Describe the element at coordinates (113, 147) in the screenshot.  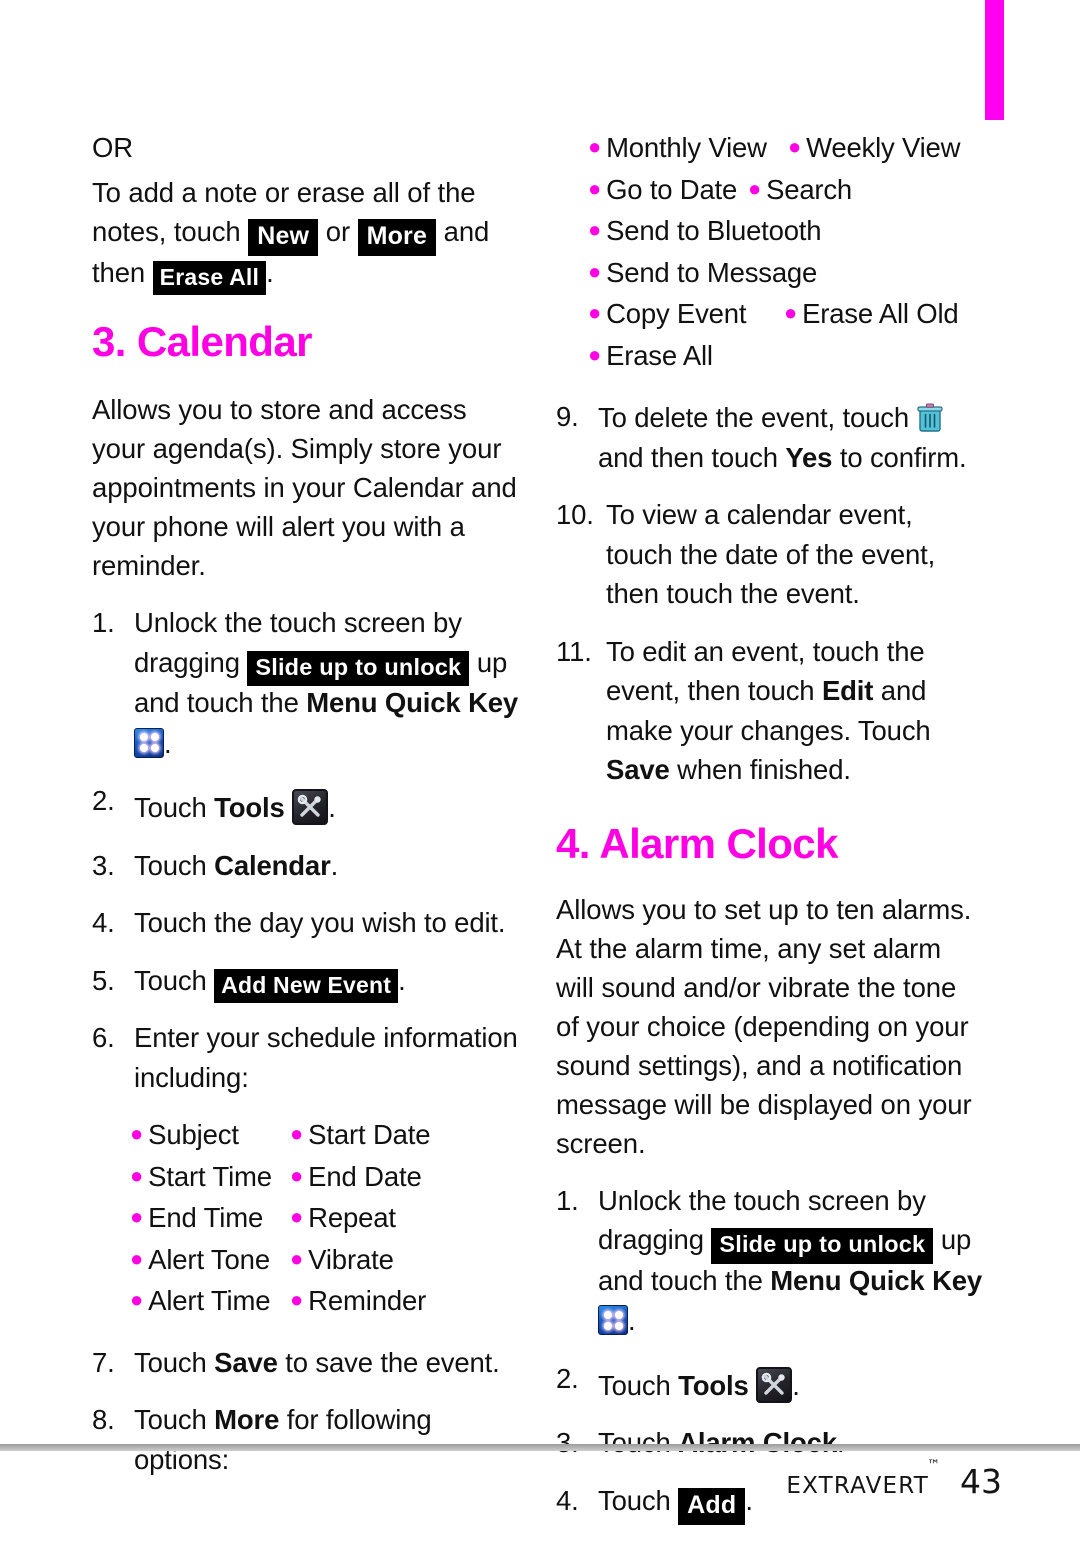
I see `or-label: OR` at that location.